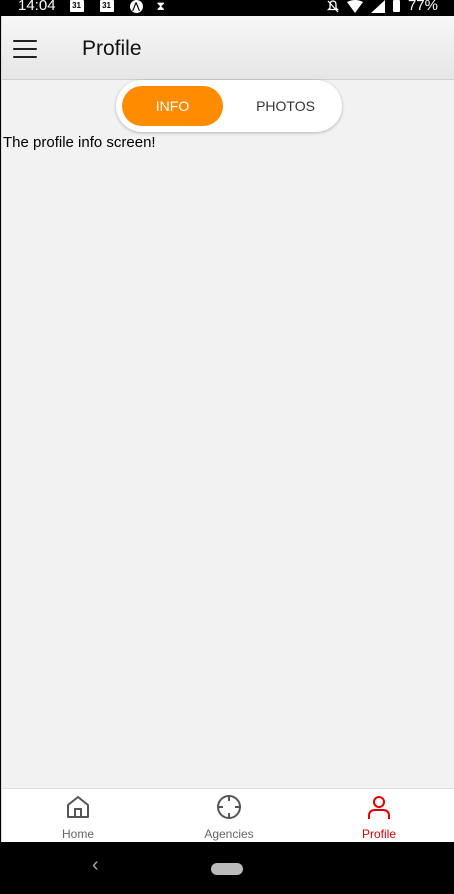 The image size is (454, 894). I want to click on tab-home: Home, so click(78, 816).